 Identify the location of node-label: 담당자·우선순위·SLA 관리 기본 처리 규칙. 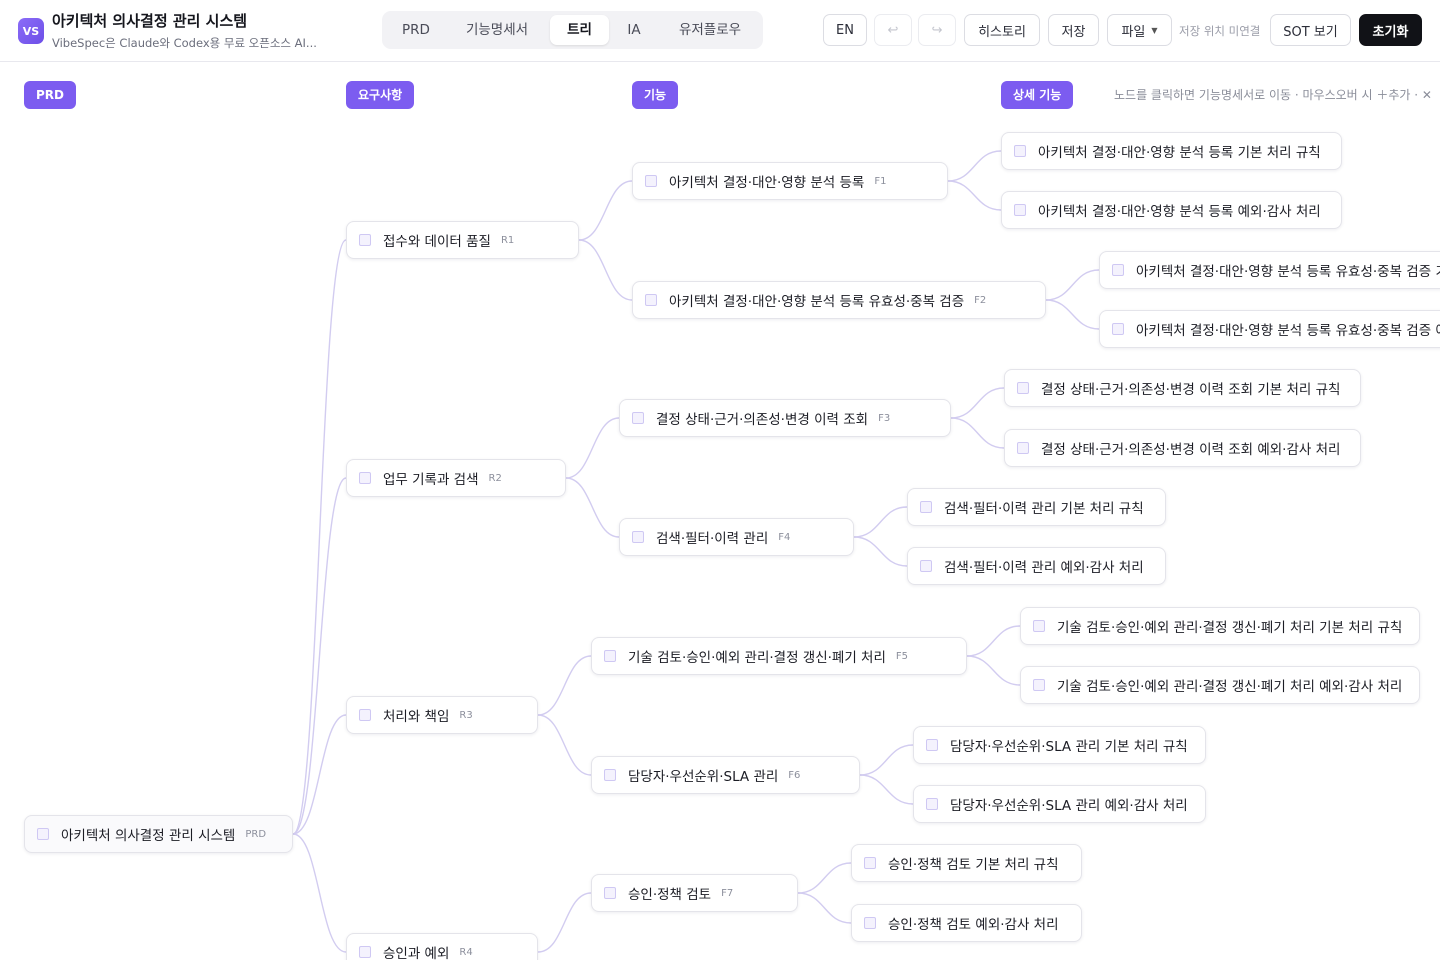
(1069, 747).